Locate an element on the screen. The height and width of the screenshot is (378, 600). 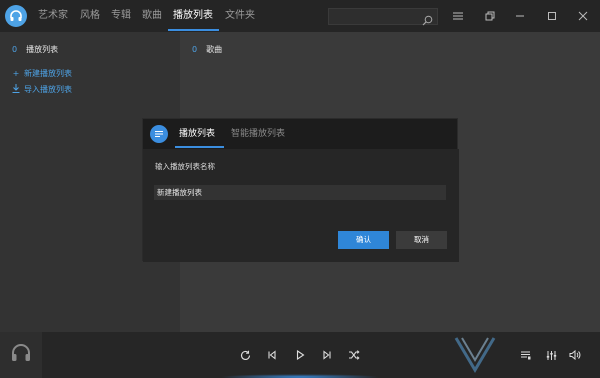
import-icon is located at coordinates (16, 89).